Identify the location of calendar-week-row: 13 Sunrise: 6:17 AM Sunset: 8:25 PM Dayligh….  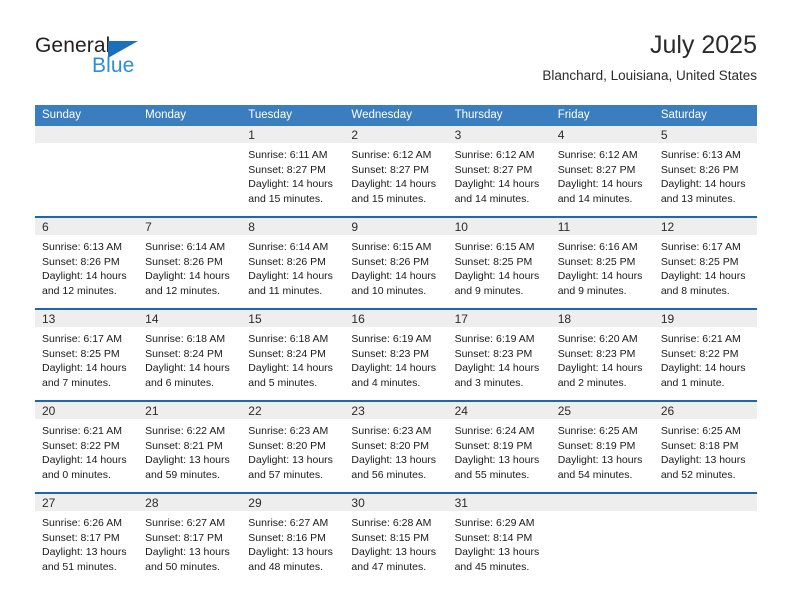
(396, 354).